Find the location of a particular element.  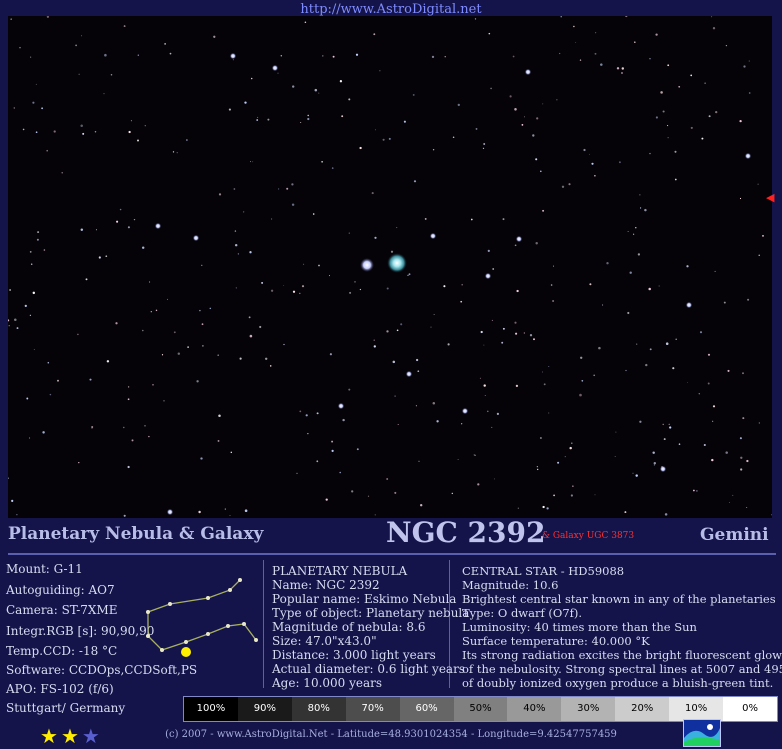

column-divider is located at coordinates (263, 624).